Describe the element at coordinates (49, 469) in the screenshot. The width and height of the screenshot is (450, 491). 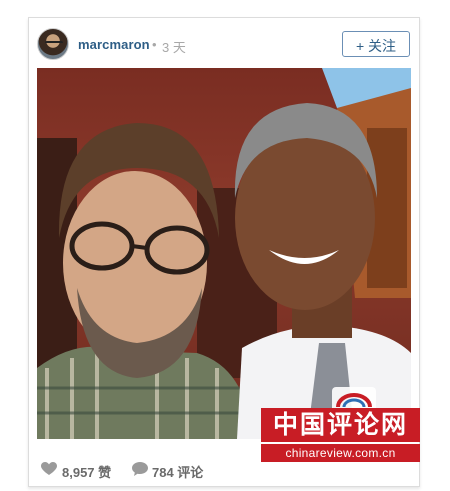
I see `heart-icon` at that location.